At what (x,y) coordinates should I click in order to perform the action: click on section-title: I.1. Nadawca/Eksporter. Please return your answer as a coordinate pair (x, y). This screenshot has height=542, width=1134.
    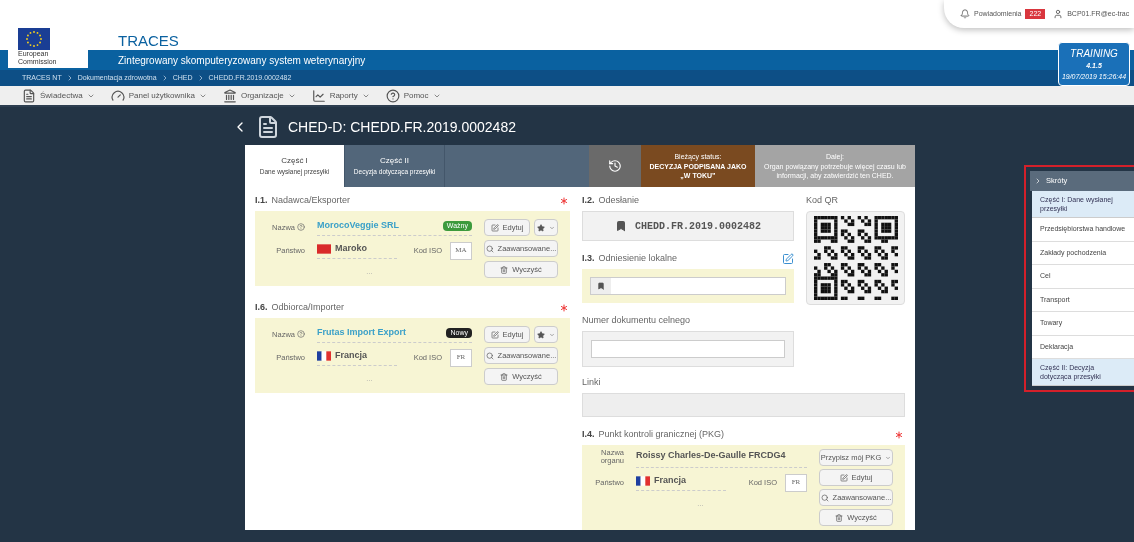
    Looking at the image, I should click on (303, 201).